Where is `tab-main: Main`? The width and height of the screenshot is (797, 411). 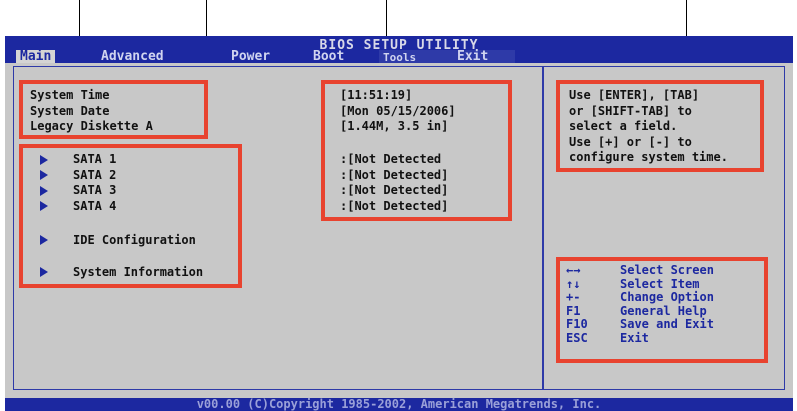
tab-main: Main is located at coordinates (36, 56).